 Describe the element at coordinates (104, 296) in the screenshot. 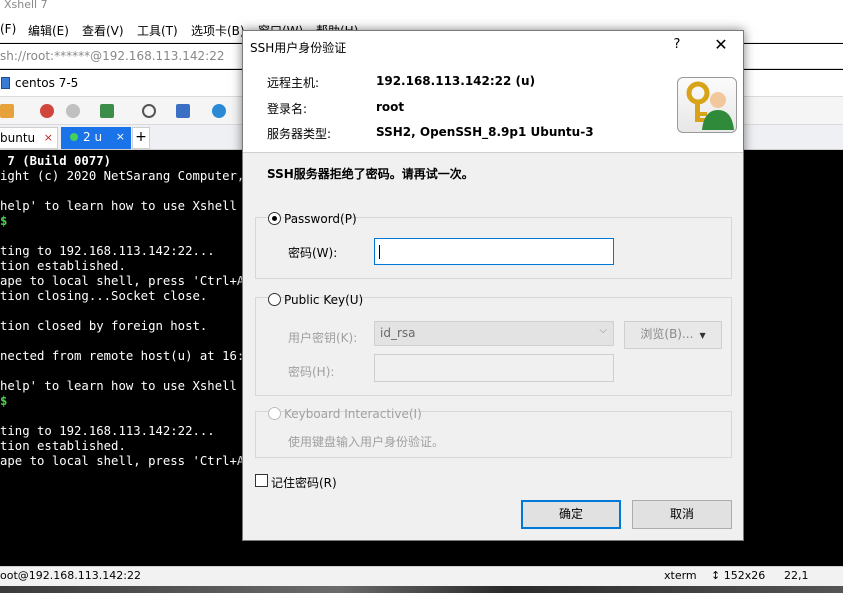

I see `terminal-line: tion closing...Socket close.` at that location.